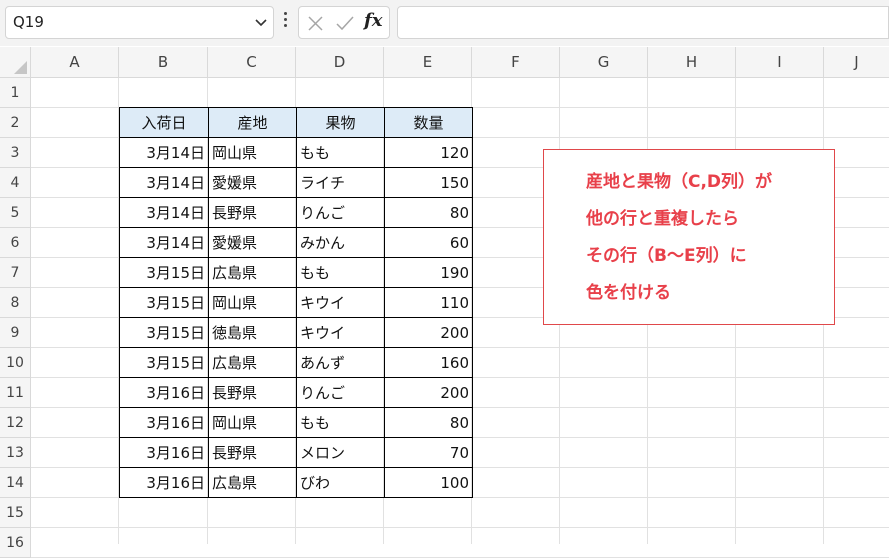 This screenshot has height=558, width=889. What do you see at coordinates (15, 123) in the screenshot?
I see `row-header-2: 2` at bounding box center [15, 123].